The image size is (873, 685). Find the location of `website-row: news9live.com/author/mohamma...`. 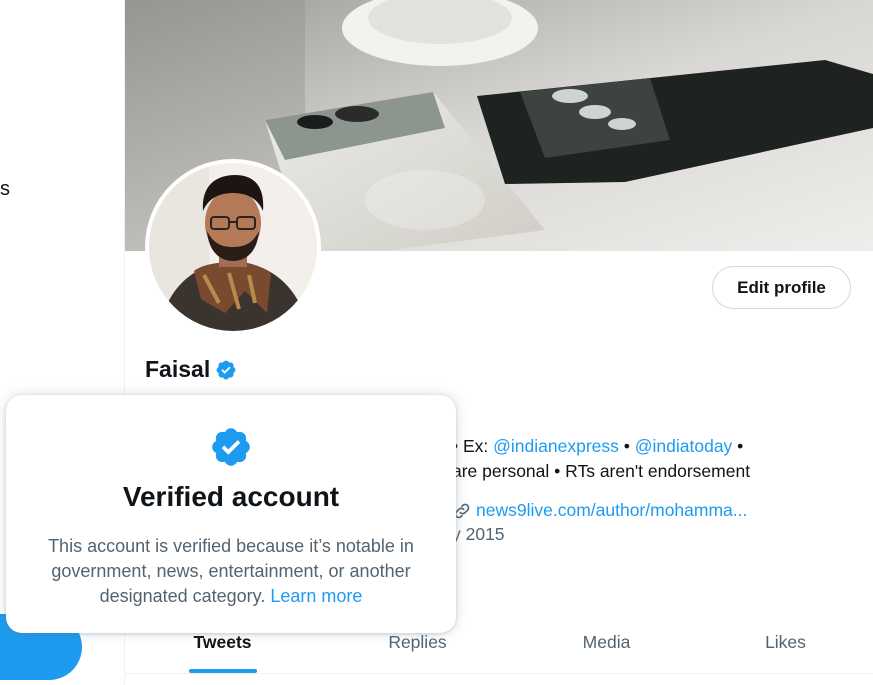

website-row: news9live.com/author/mohamma... is located at coordinates (599, 510).